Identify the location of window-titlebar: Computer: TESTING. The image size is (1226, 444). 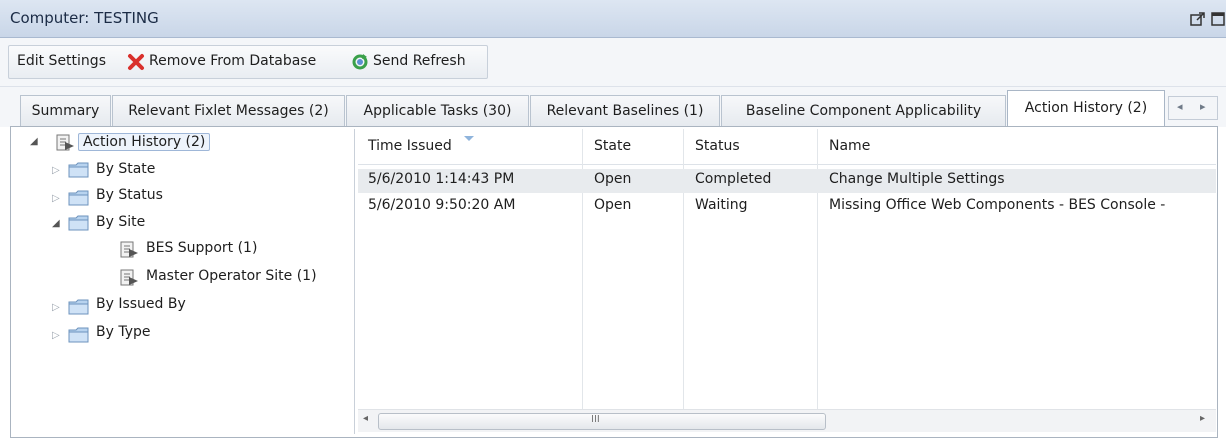
(613, 19).